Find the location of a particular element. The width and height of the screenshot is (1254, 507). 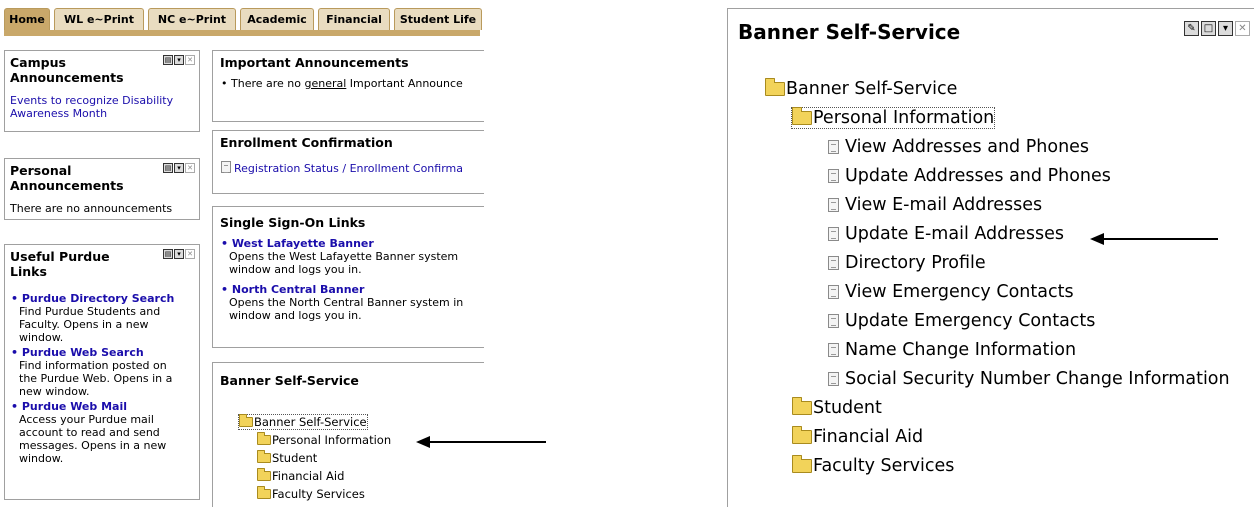

banner-large-title: Banner Self-Service is located at coordinates (849, 32).